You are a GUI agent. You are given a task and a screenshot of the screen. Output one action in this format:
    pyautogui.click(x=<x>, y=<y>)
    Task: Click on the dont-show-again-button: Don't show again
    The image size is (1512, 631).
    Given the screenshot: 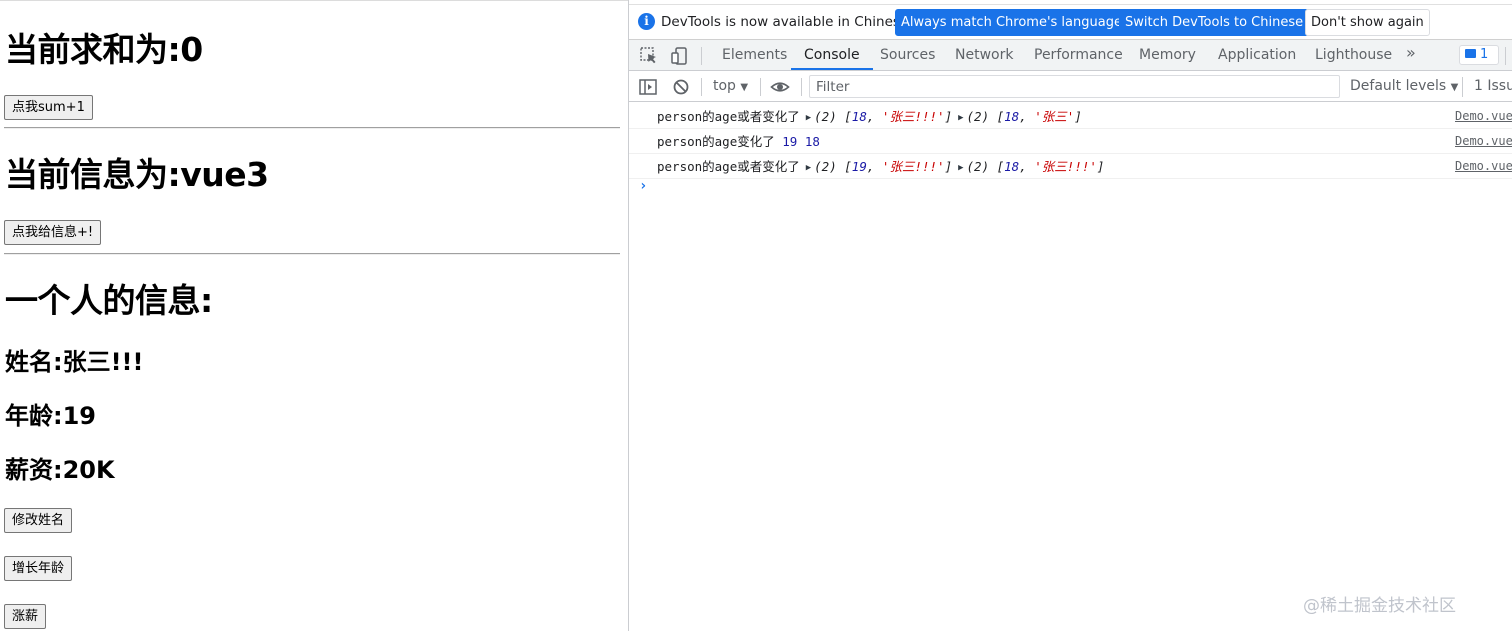 What is the action you would take?
    pyautogui.click(x=1367, y=22)
    